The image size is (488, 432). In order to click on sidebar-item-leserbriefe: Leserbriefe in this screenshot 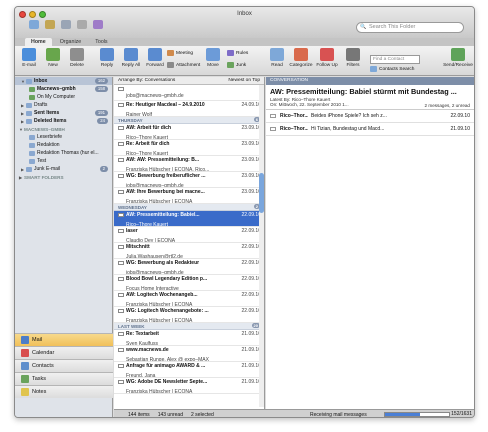, I will do `click(63, 137)`.